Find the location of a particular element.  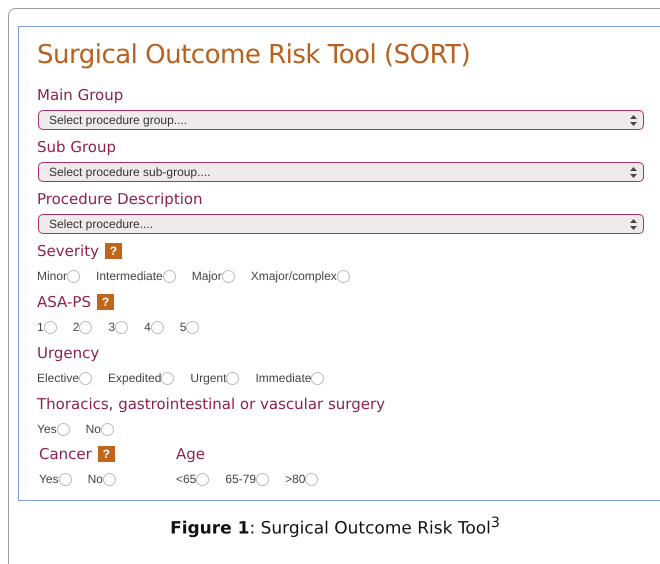

option-label: 3 is located at coordinates (112, 327).